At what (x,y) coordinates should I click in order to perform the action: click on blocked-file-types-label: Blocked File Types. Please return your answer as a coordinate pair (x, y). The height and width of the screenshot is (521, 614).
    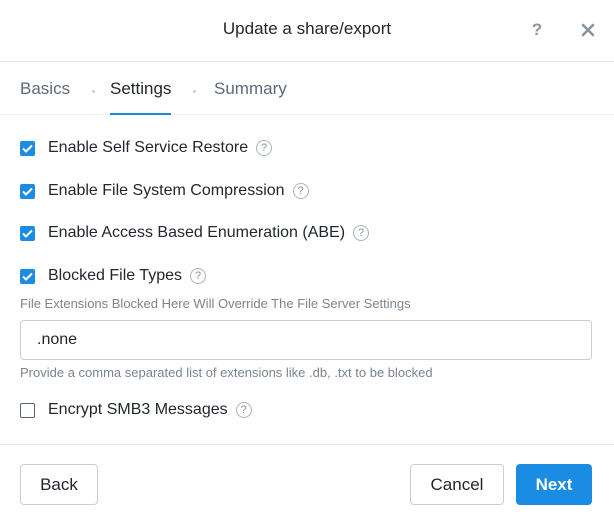
    Looking at the image, I should click on (115, 275).